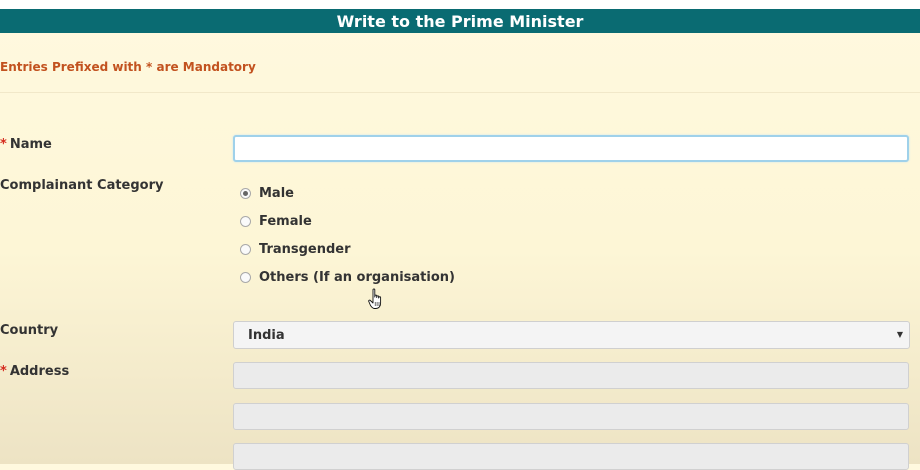 The image size is (920, 470). I want to click on radio-label-others: Others (If an organisation), so click(357, 277).